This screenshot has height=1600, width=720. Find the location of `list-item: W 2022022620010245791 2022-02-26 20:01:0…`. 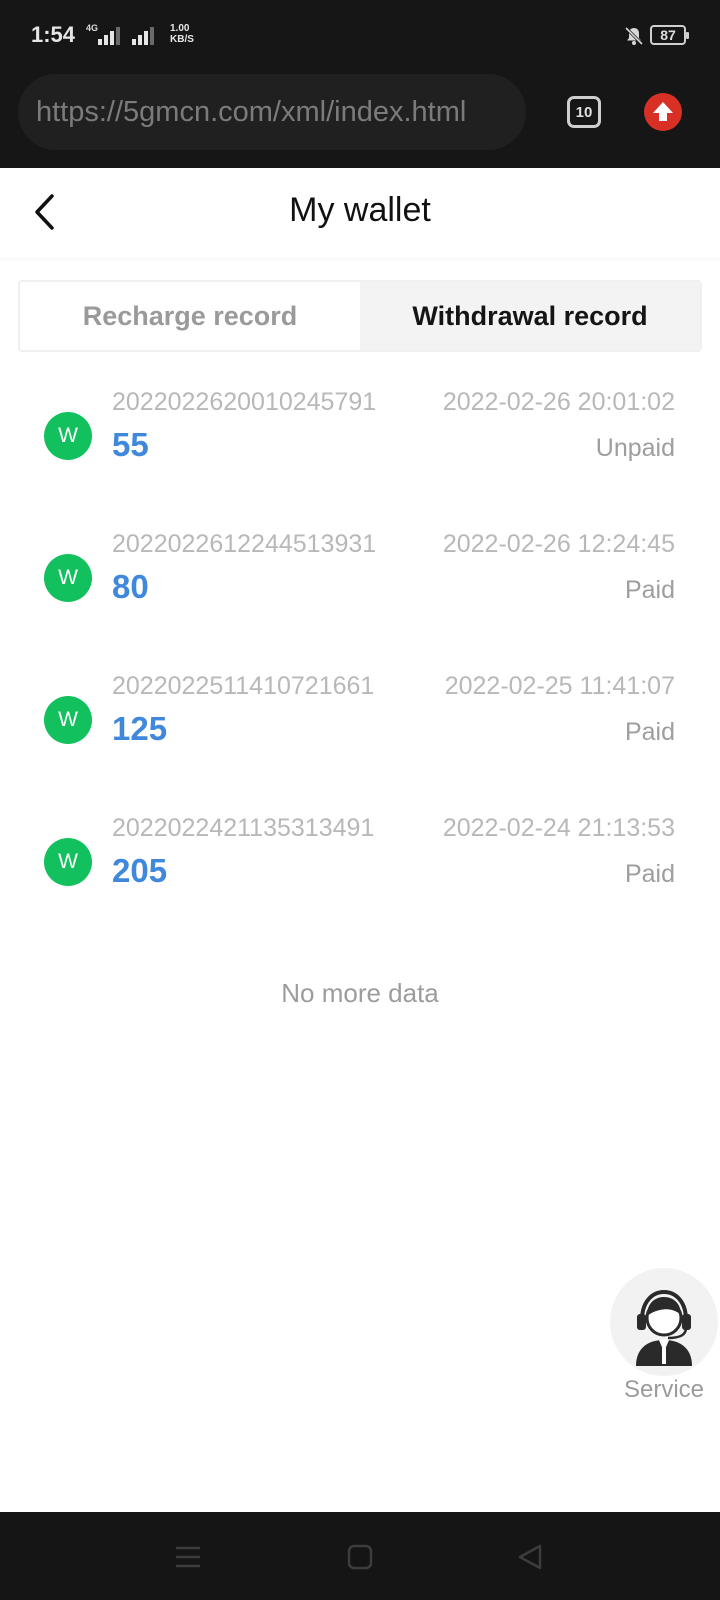

list-item: W 2022022620010245791 2022-02-26 20:01:0… is located at coordinates (360, 458).